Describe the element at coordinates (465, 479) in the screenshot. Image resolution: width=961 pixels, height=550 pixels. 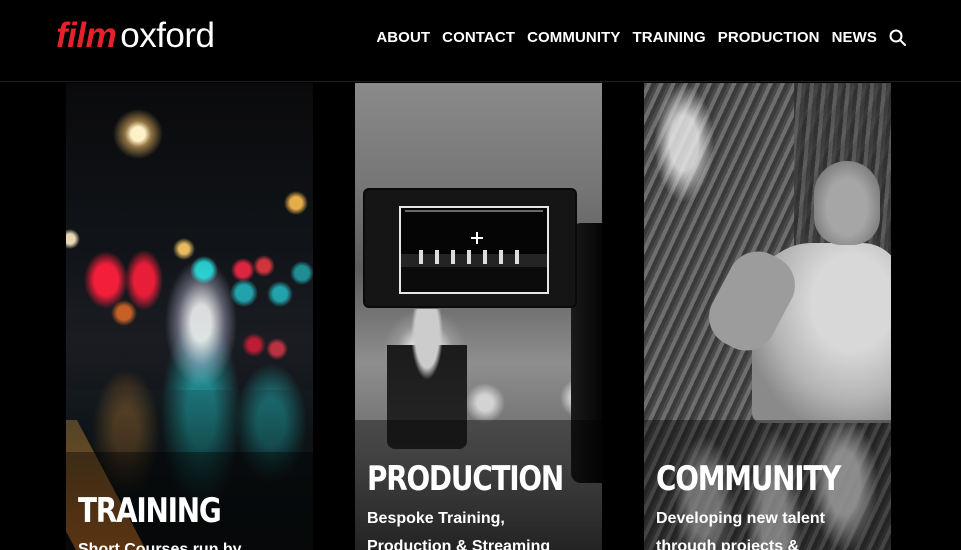
I see `card-title: PRODUCTION` at that location.